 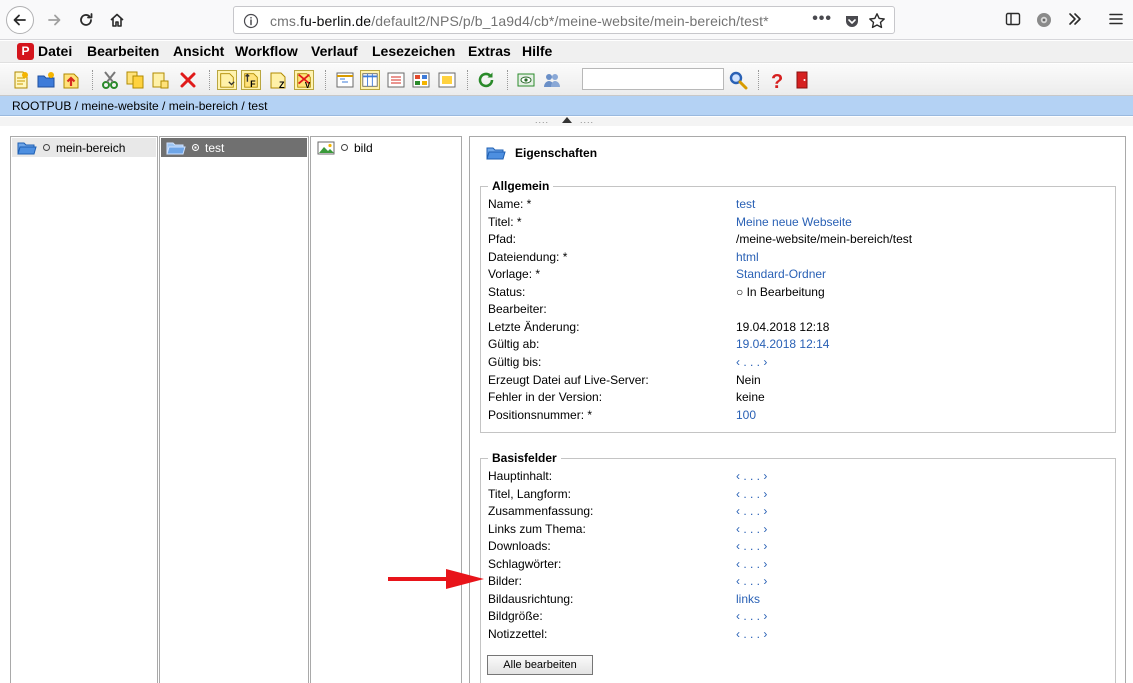 What do you see at coordinates (822, 19) in the screenshot?
I see `page-actions-icon: •••` at bounding box center [822, 19].